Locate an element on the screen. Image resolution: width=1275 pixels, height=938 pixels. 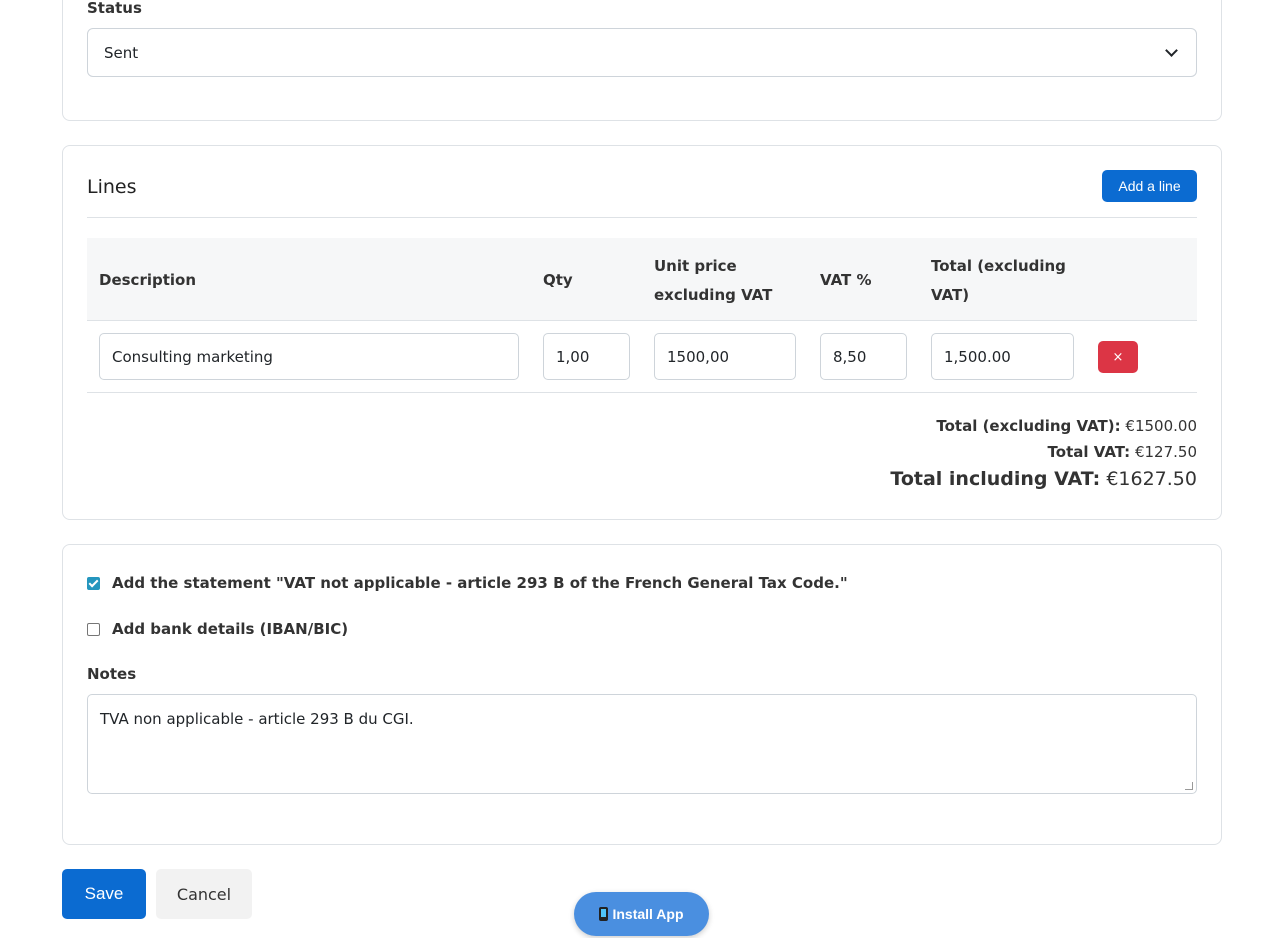
vat-input: 8,50 is located at coordinates (863, 356).